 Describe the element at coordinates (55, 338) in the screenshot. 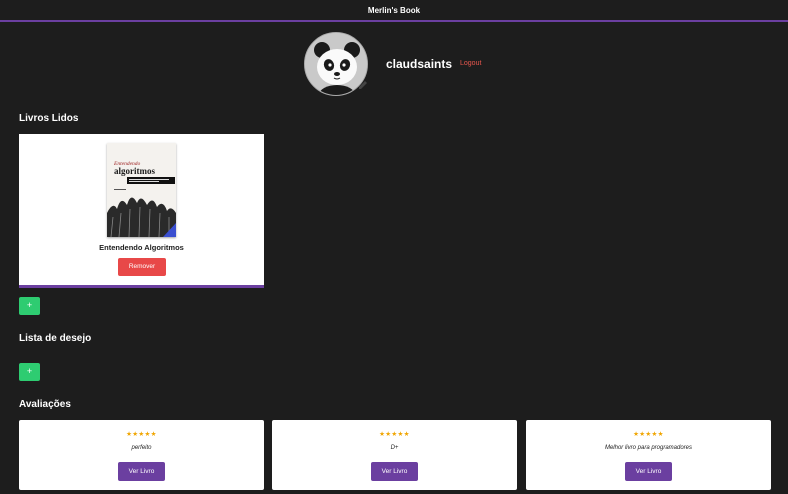

I see `section-title-wishlist: Lista de desejo` at that location.